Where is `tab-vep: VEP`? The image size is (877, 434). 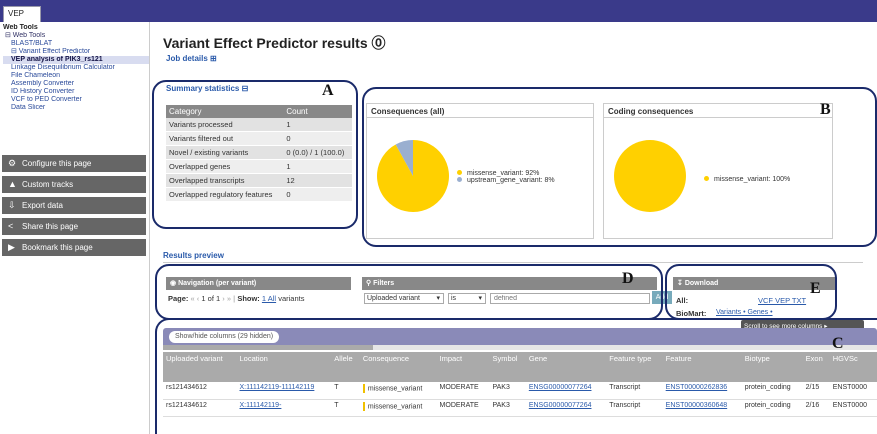
tab-vep: VEP is located at coordinates (22, 14).